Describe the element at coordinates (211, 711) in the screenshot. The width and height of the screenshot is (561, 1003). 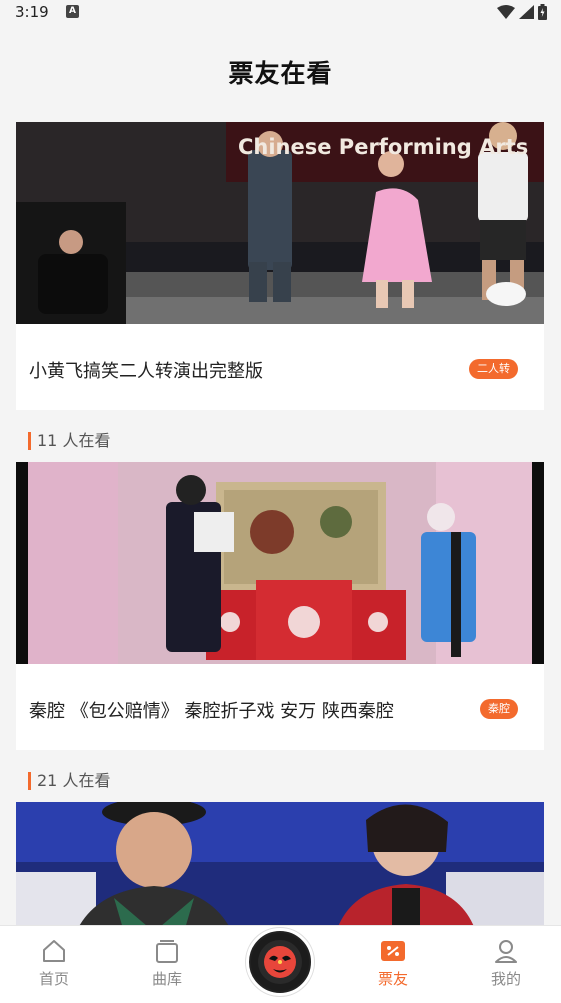
I see `video-title: 秦腔 《包公赔情》 秦腔折子戏 安万 陕西秦腔` at that location.